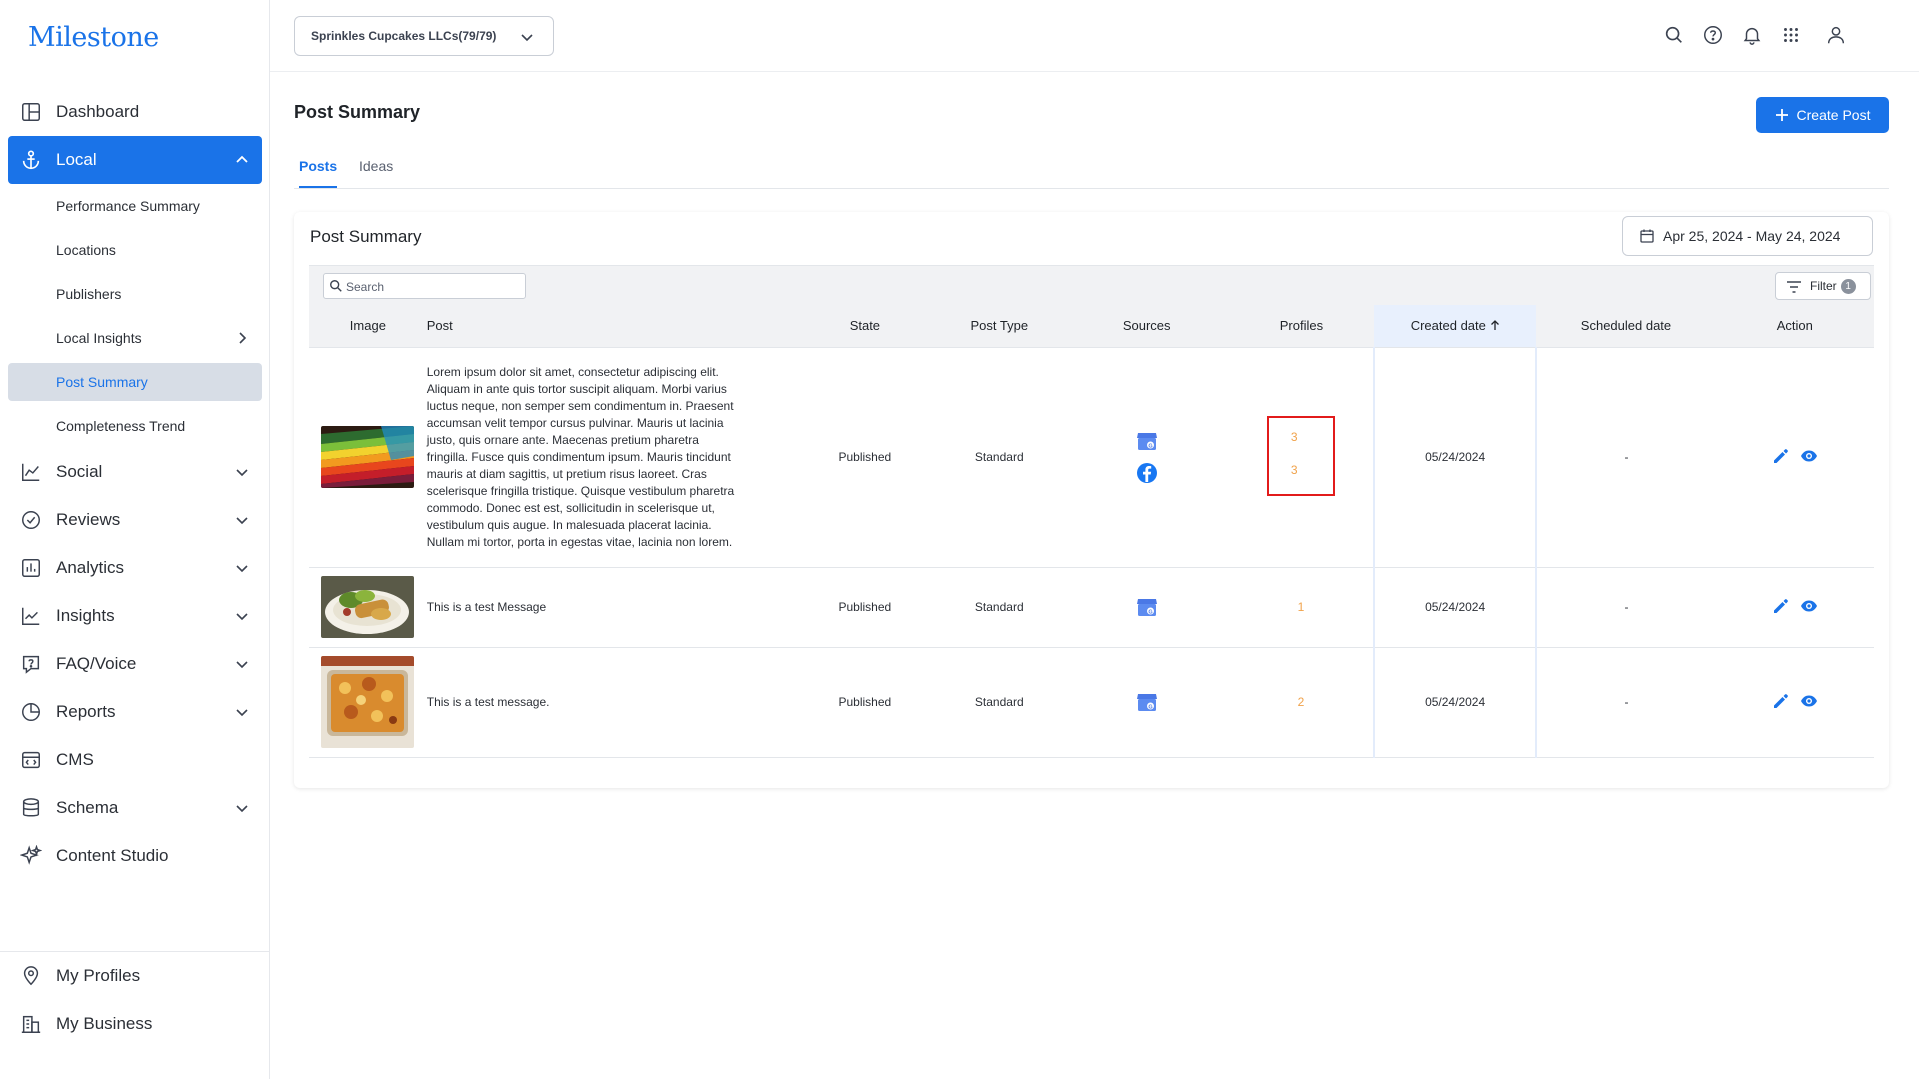  I want to click on post-text: This is a test message., so click(488, 701).